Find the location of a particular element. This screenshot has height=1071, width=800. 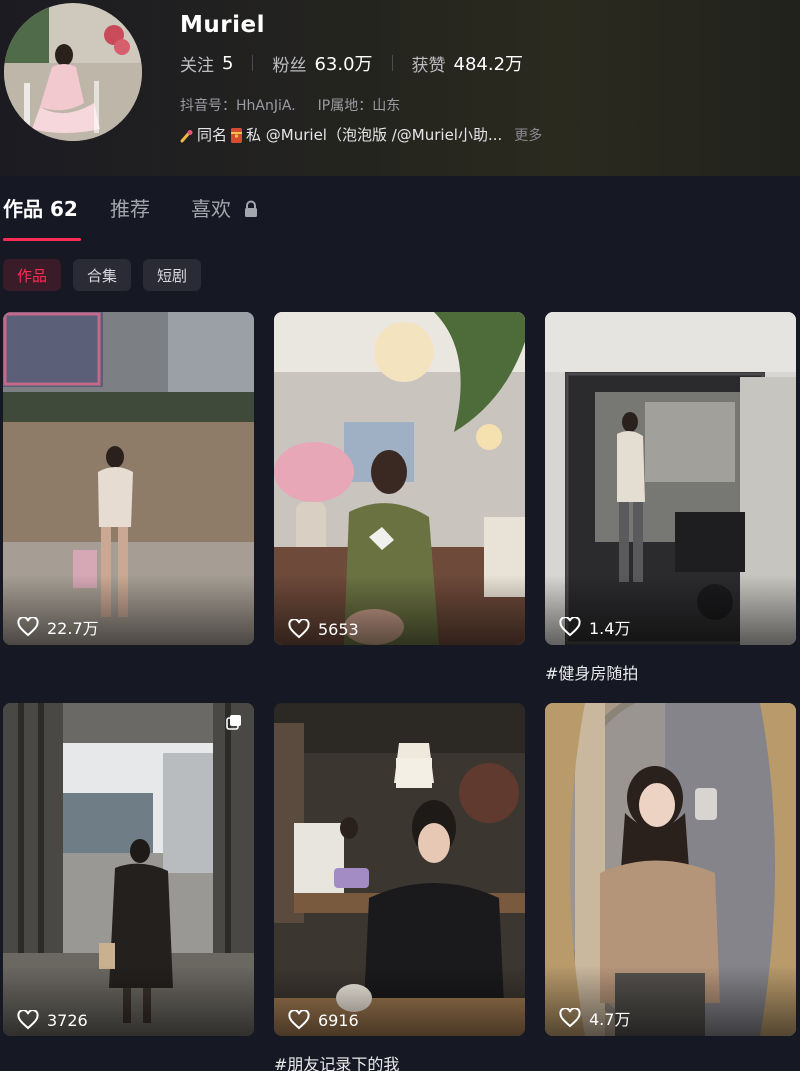

profile-stats: 关注 5 粉丝 63.0万 获赞 484.2万 is located at coordinates (352, 63).